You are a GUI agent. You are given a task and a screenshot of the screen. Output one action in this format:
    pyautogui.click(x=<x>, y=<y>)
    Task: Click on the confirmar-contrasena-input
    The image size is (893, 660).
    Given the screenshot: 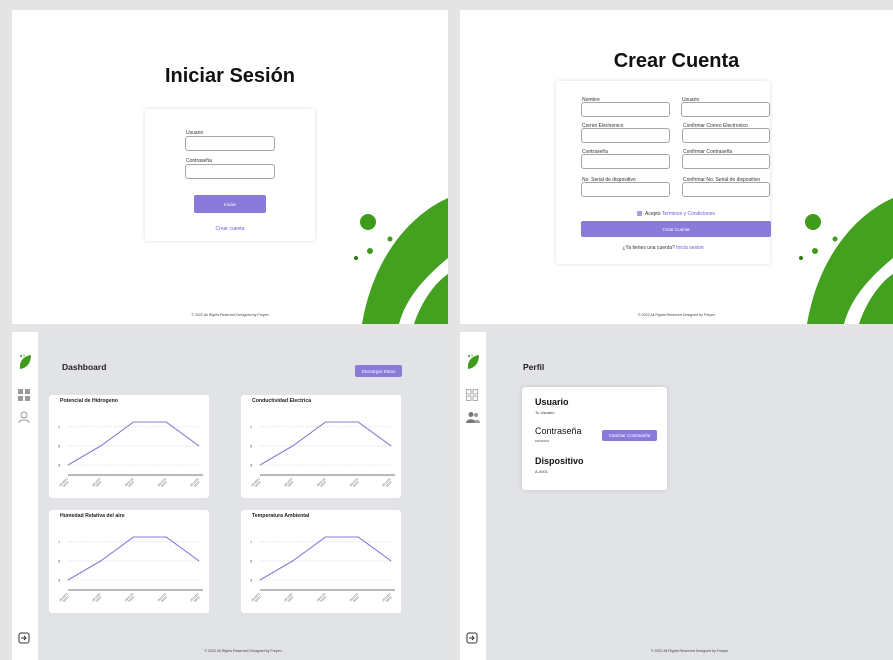 What is the action you would take?
    pyautogui.click(x=726, y=161)
    